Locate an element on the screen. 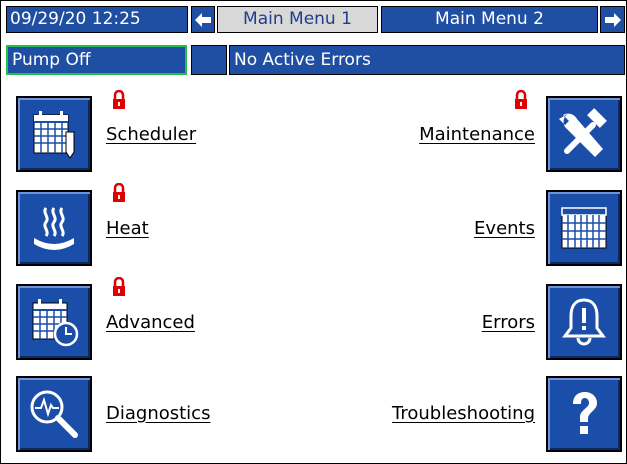  bell-alert-icon is located at coordinates (584, 322).